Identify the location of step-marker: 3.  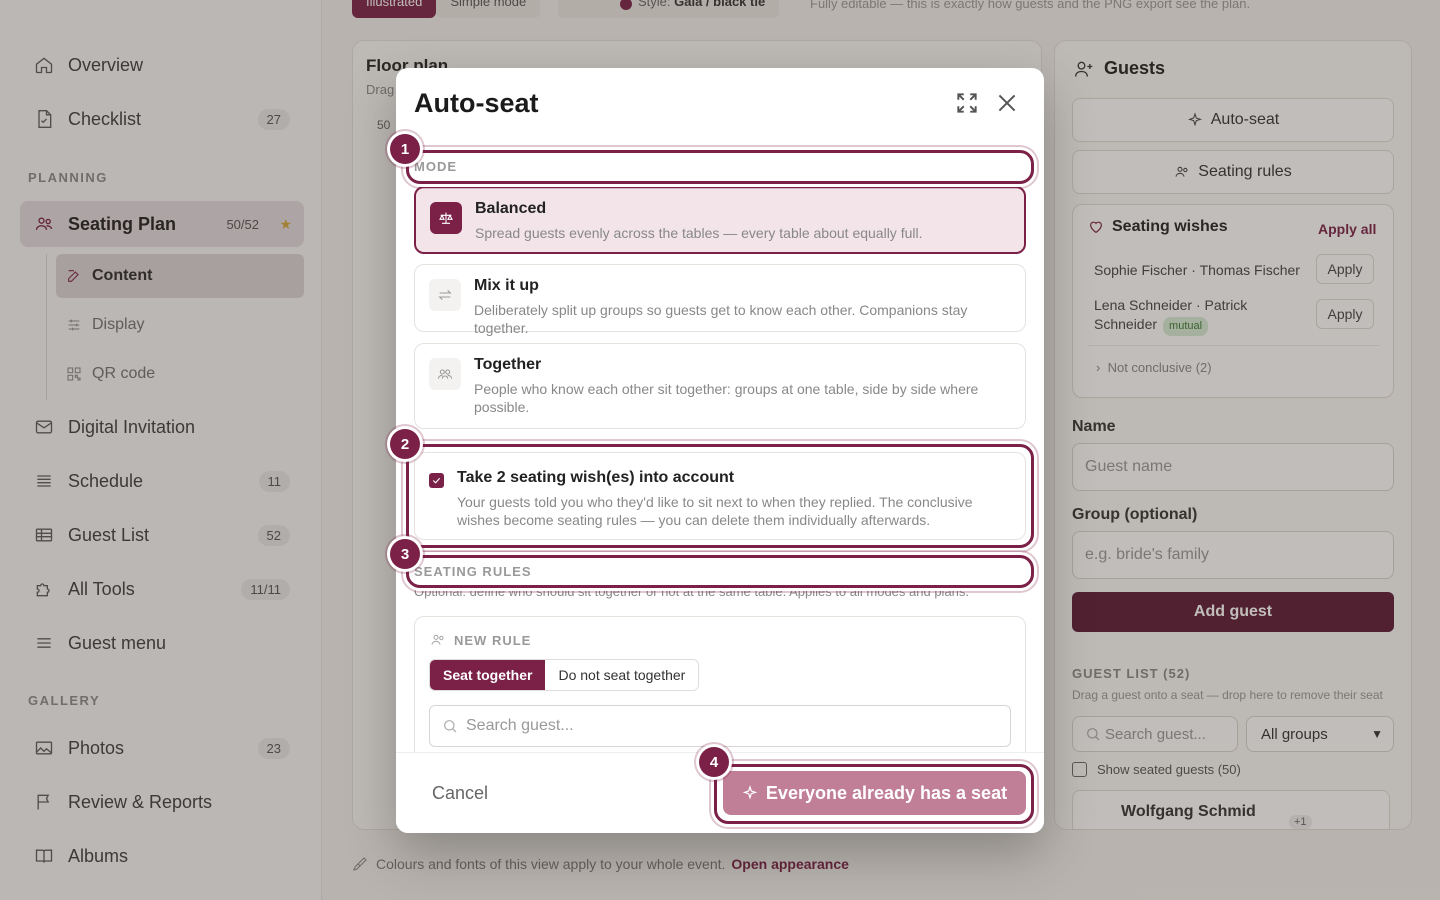
(405, 554).